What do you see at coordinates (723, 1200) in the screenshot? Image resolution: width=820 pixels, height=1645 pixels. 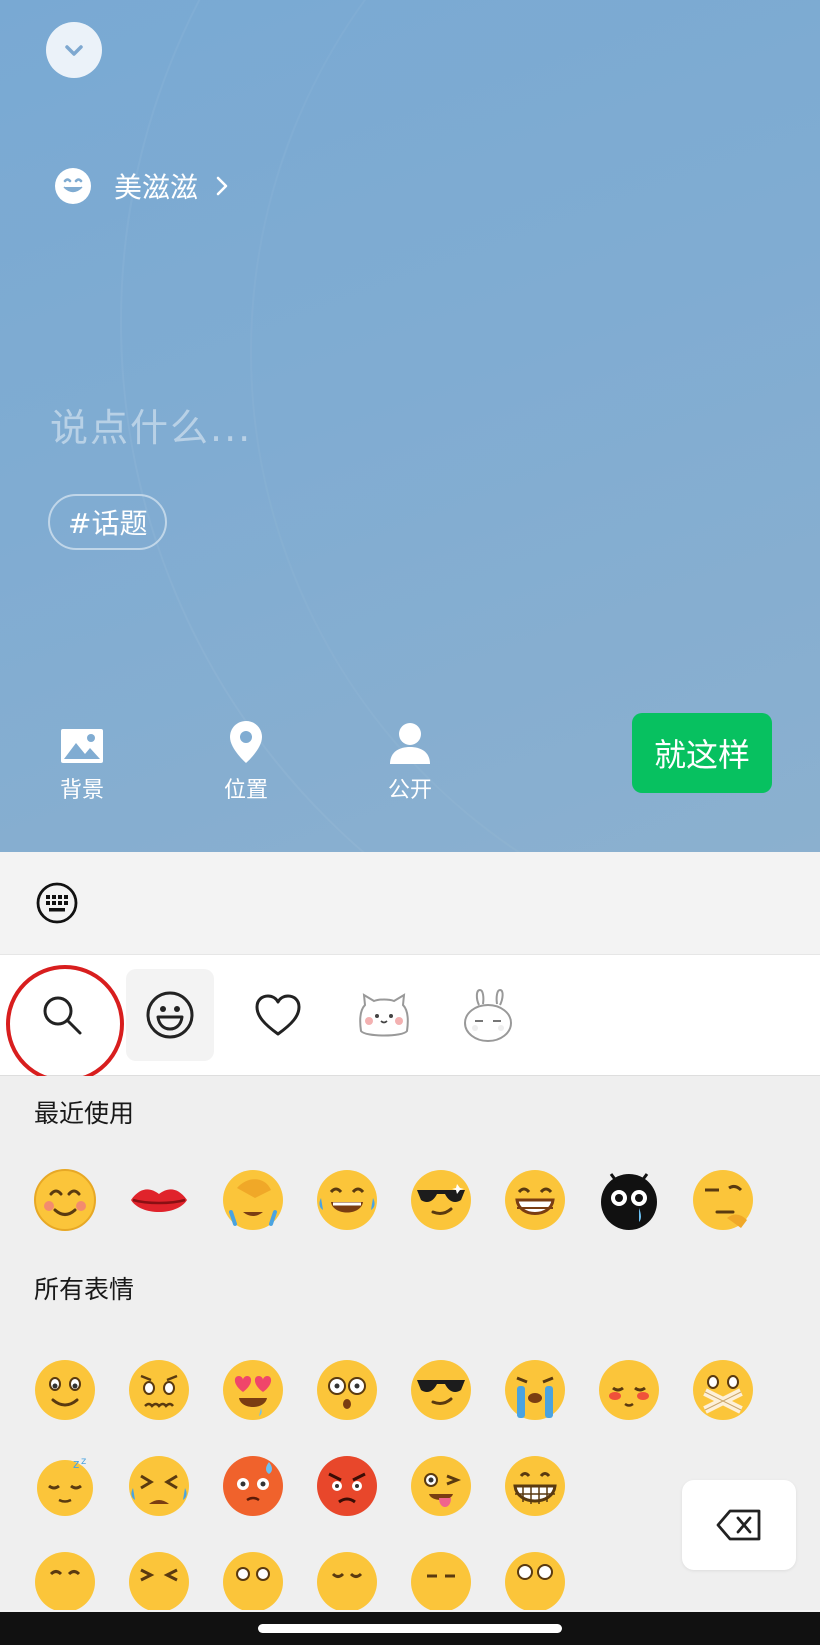 I see `emoji-smirk` at bounding box center [723, 1200].